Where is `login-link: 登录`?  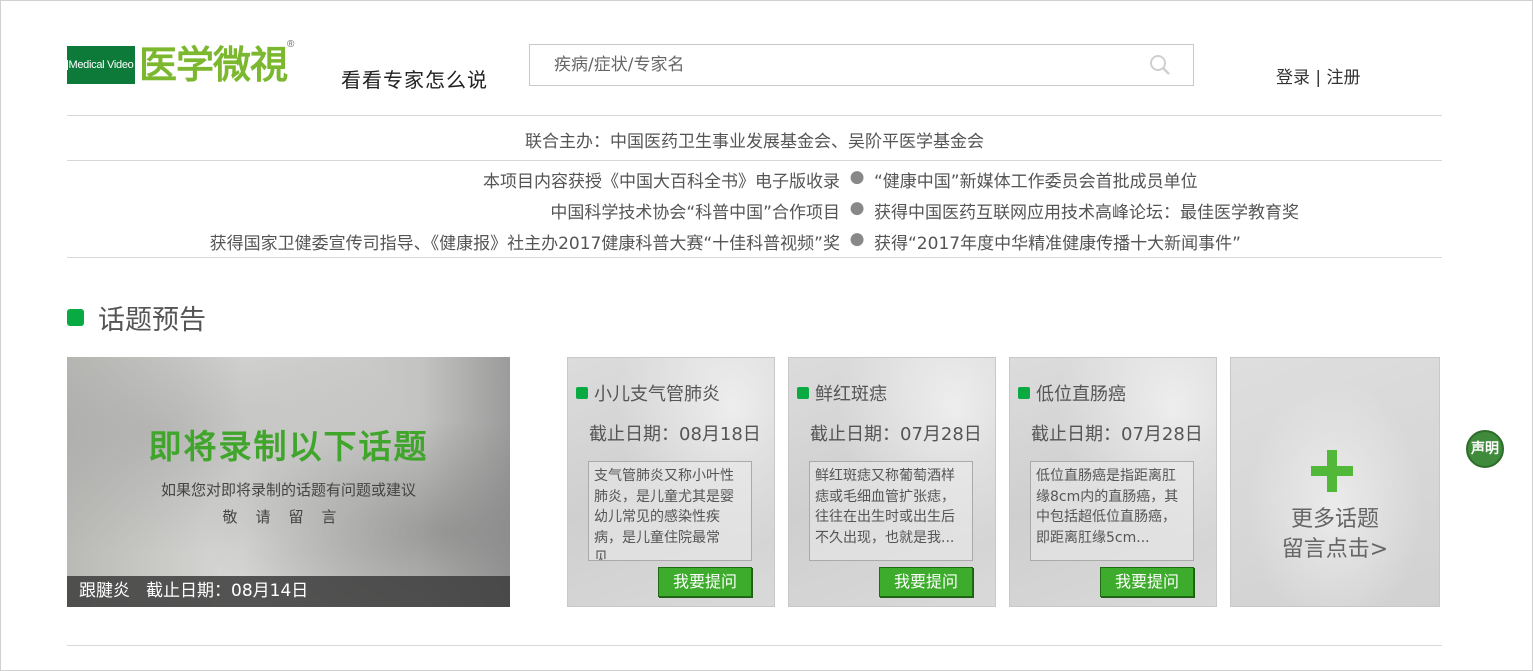
login-link: 登录 is located at coordinates (1293, 78).